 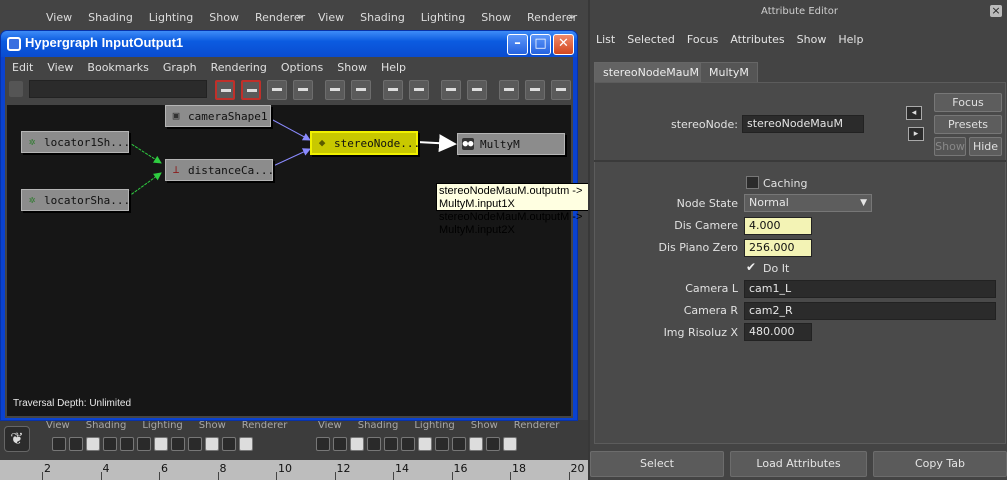 I want to click on focus-button: Focus, so click(x=968, y=102).